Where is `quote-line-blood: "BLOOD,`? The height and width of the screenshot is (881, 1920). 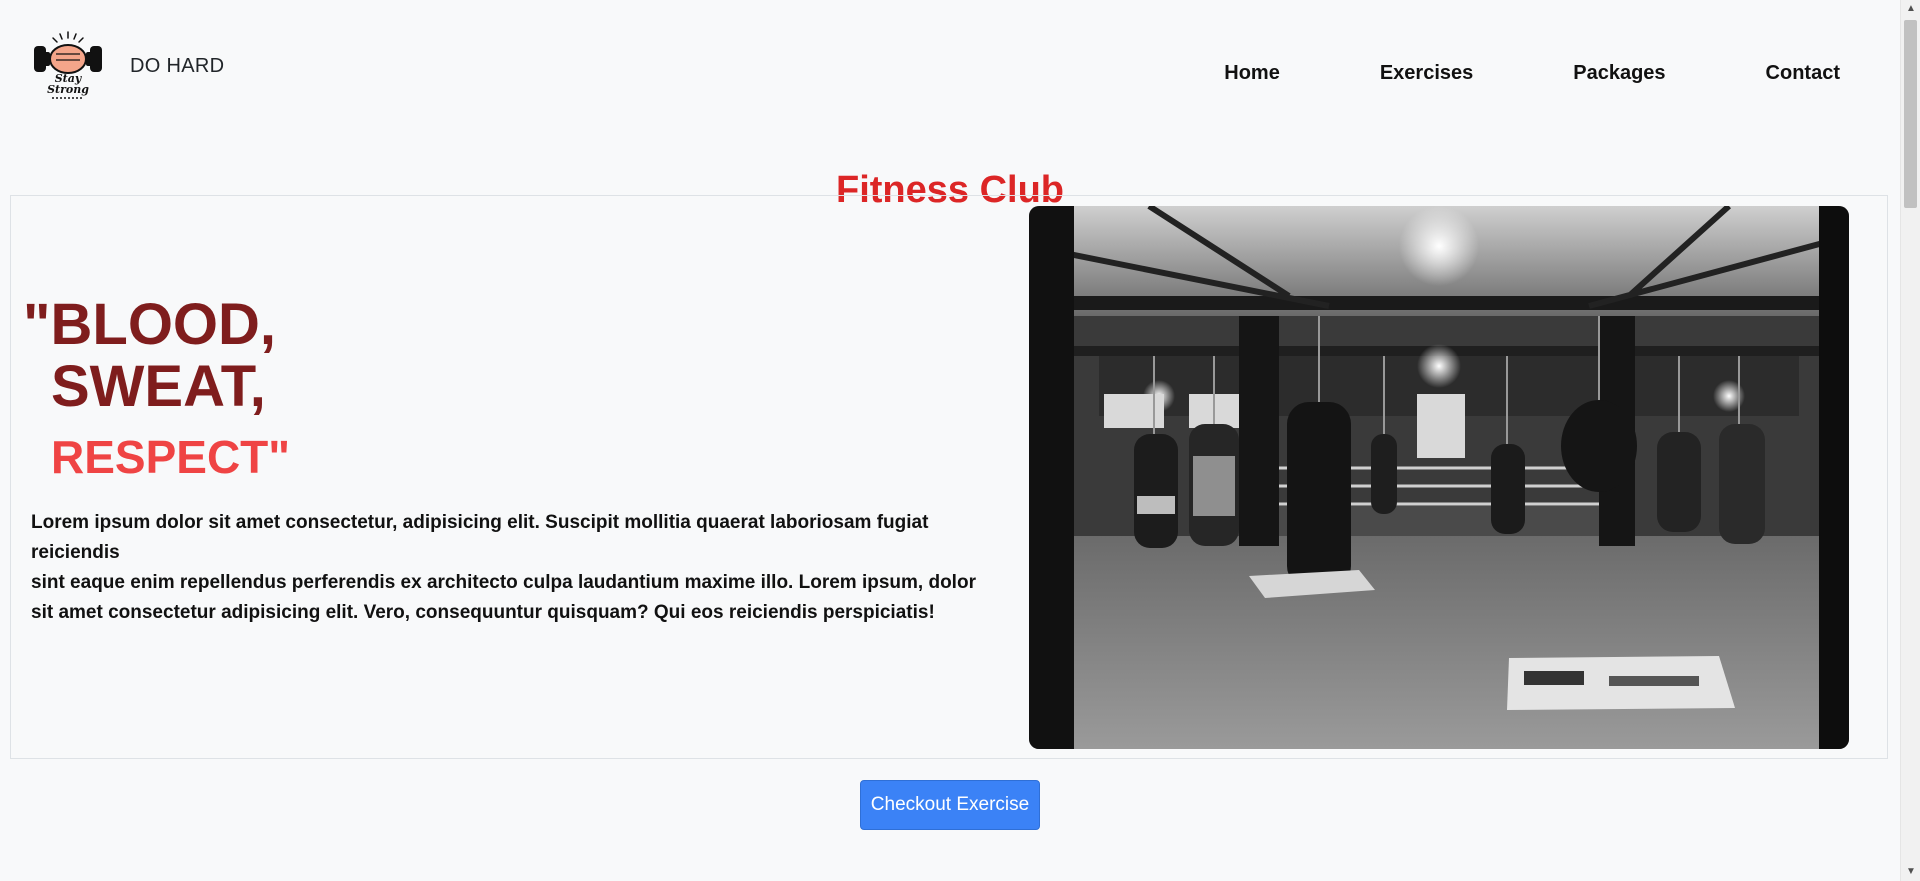
quote-line-blood: "BLOOD, is located at coordinates (150, 324).